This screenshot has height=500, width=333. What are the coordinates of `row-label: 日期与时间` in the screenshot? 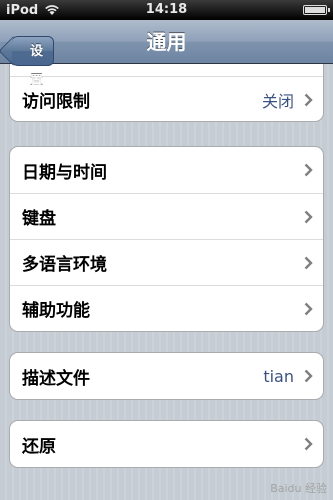 It's located at (64, 172).